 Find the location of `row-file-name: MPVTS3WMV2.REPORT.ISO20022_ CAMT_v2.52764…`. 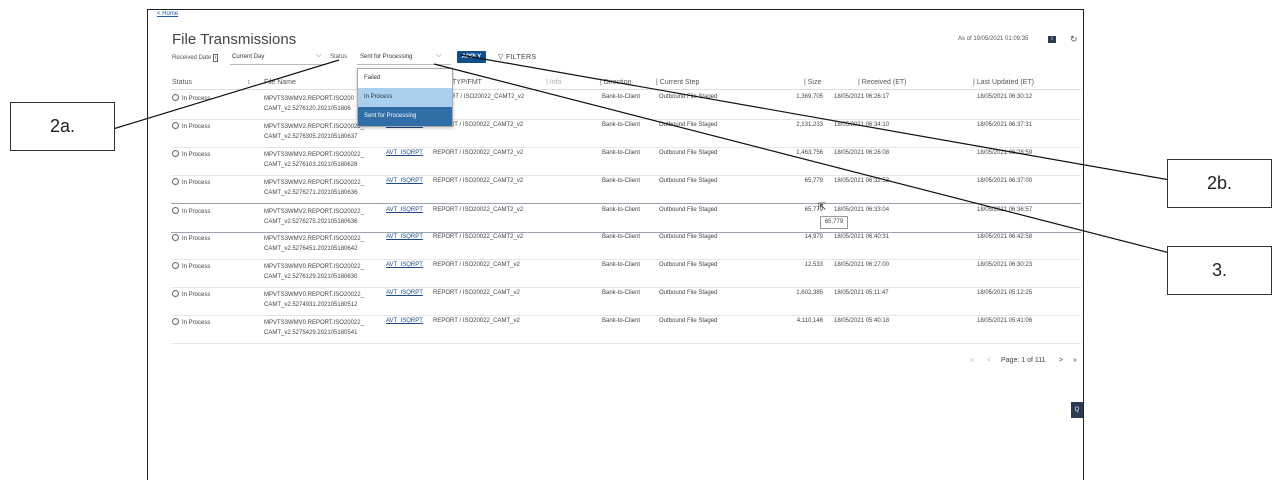

row-file-name: MPVTS3WMV2.REPORT.ISO20022_ CAMT_v2.52764… is located at coordinates (314, 244).